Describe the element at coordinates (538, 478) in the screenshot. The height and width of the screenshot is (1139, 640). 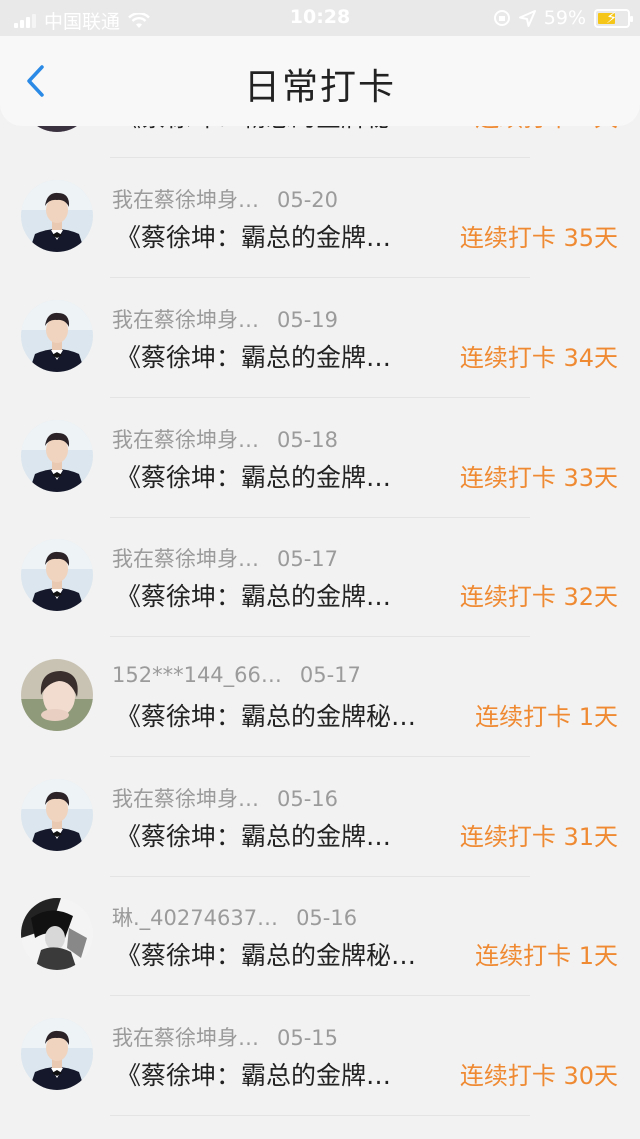
I see `streak-label: 连续打卡 33天` at that location.